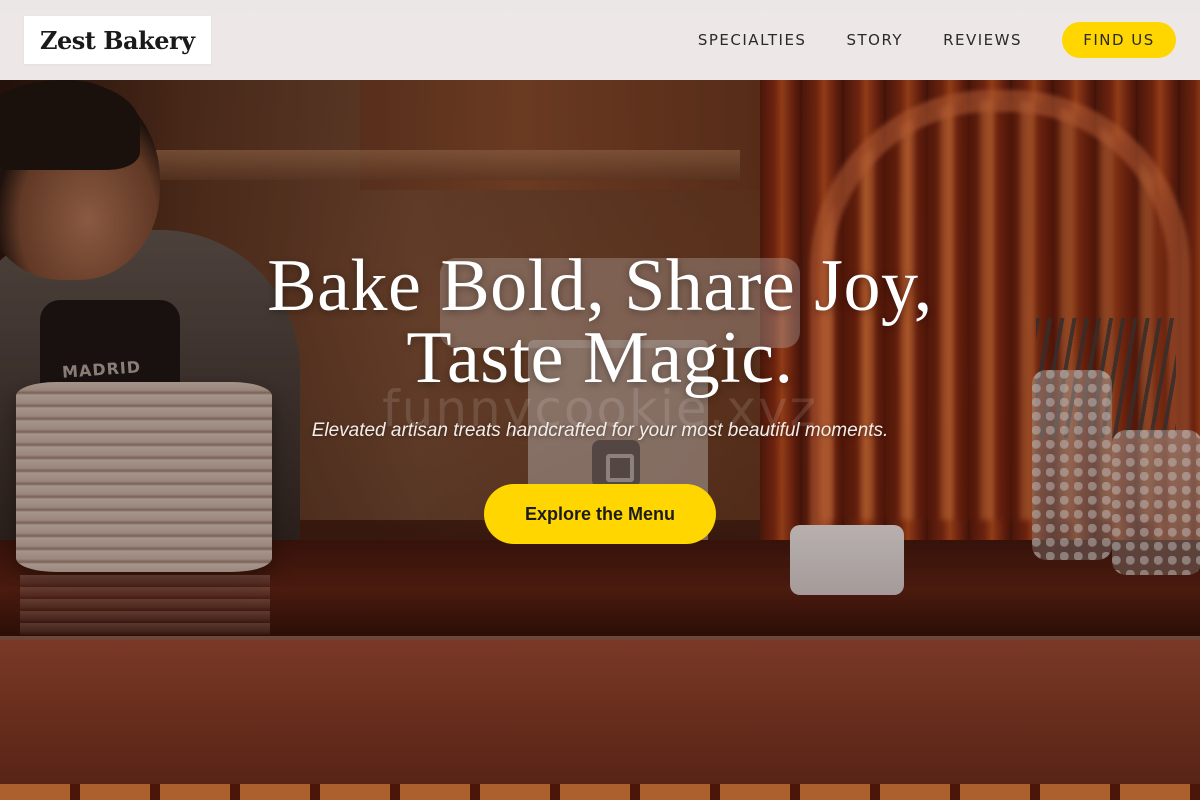 The image size is (1200, 800). I want to click on headline-line-2: Taste Magic., so click(600, 358).